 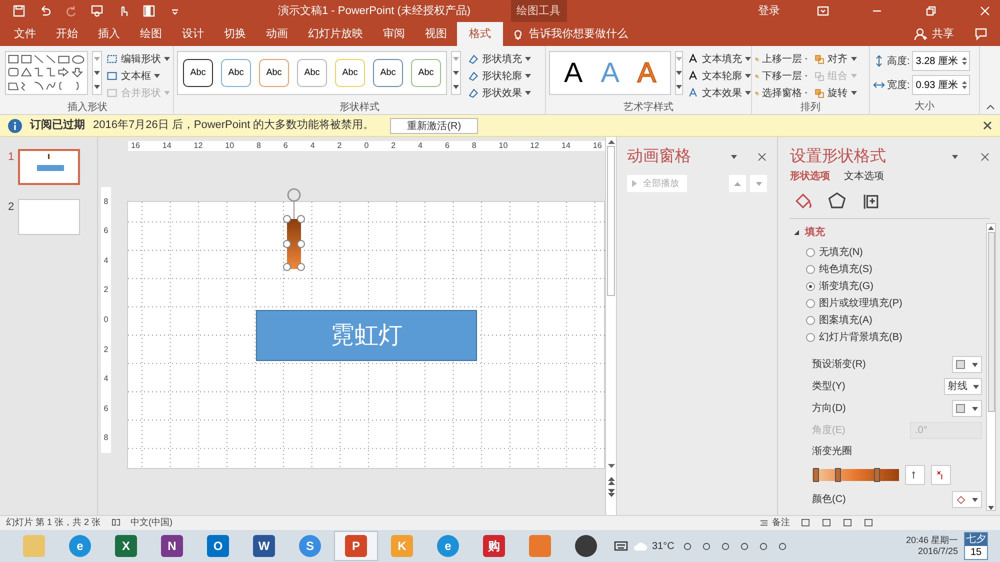 What do you see at coordinates (840, 93) in the screenshot?
I see `ribbon-button: 旋转` at bounding box center [840, 93].